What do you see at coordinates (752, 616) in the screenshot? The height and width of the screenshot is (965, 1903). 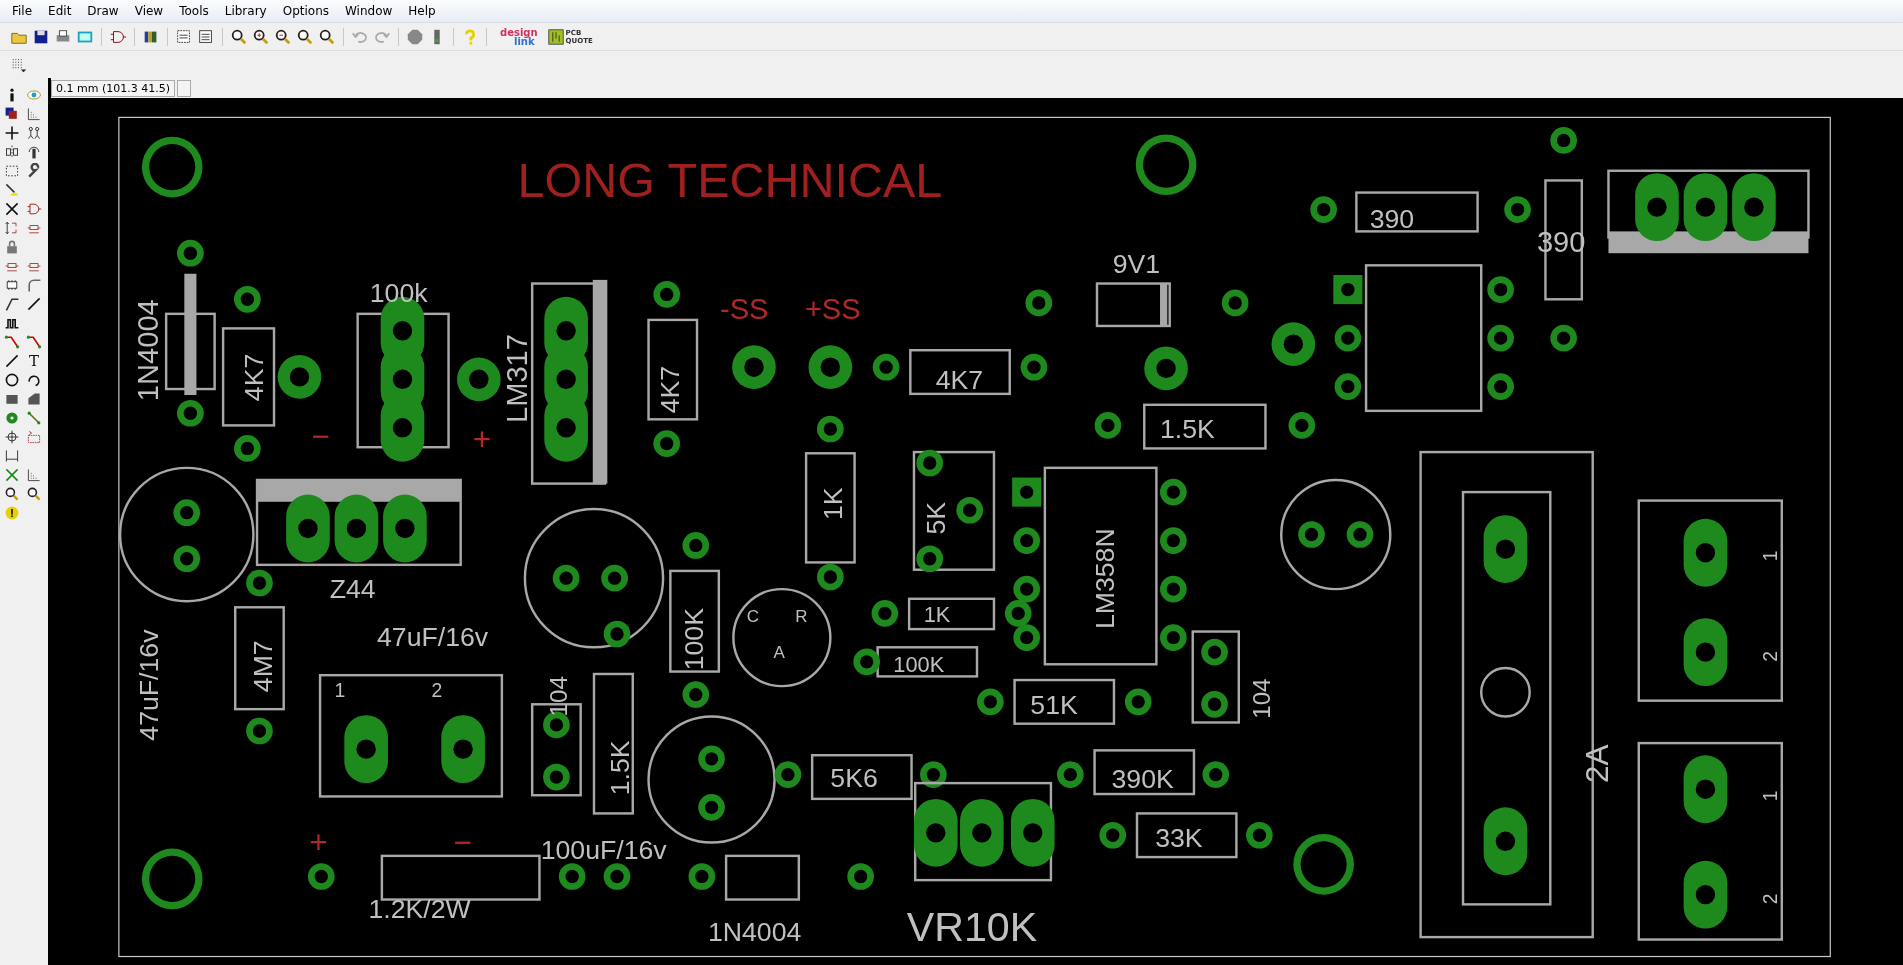 I see `pin-label: C` at bounding box center [752, 616].